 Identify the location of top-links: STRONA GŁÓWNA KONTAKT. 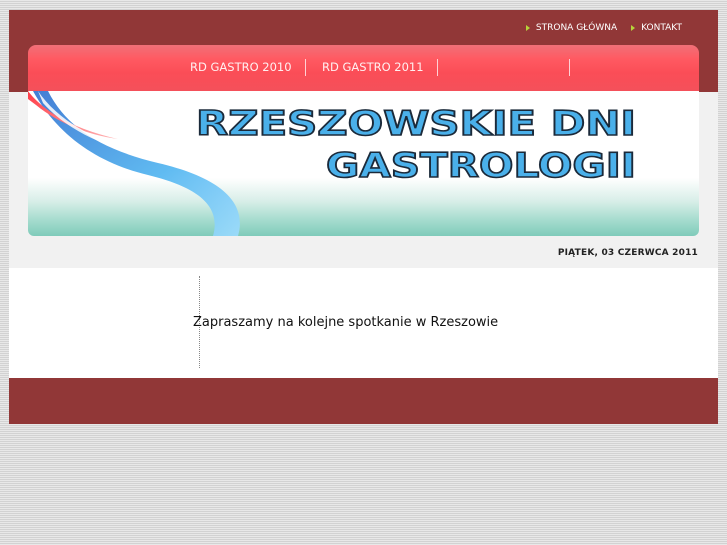
(603, 28).